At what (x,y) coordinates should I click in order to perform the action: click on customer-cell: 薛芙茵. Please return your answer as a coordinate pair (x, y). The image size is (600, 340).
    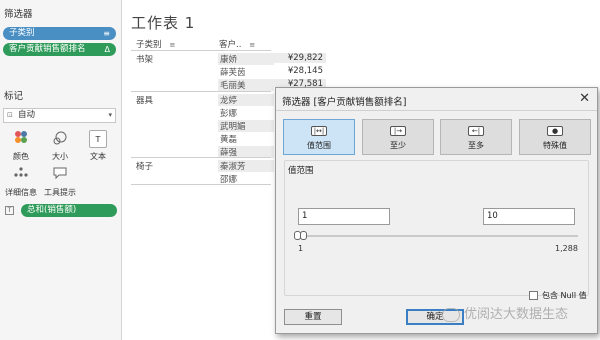
    Looking at the image, I should click on (233, 73).